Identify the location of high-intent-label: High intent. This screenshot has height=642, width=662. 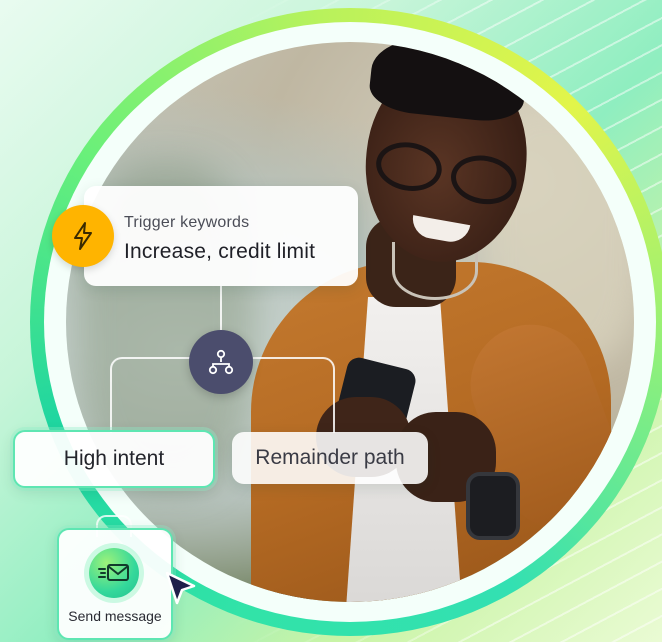
(114, 458).